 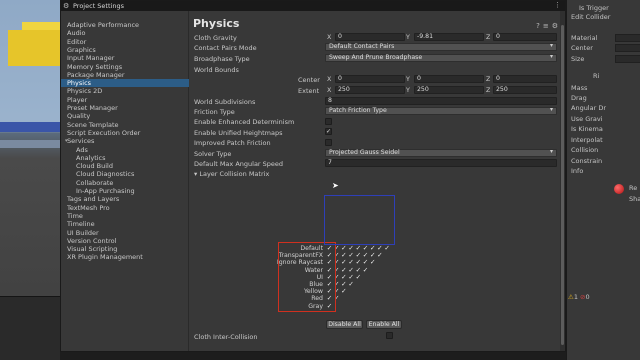 What do you see at coordinates (309, 91) in the screenshot?
I see `extent-label: Extent` at bounding box center [309, 91].